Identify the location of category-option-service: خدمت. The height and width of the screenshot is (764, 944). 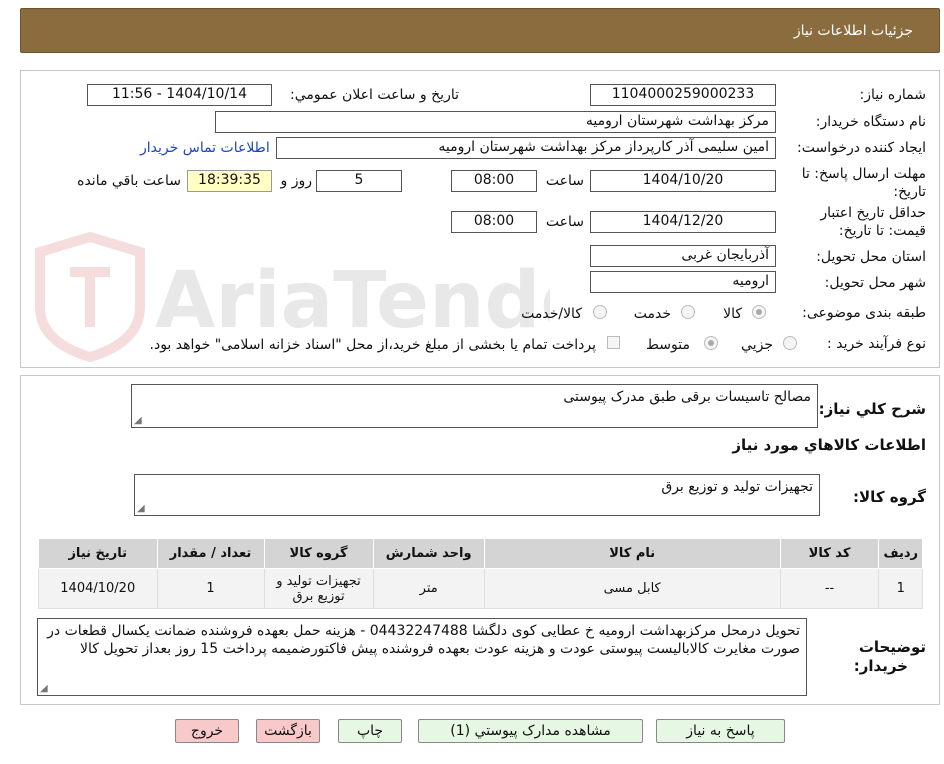
(652, 314).